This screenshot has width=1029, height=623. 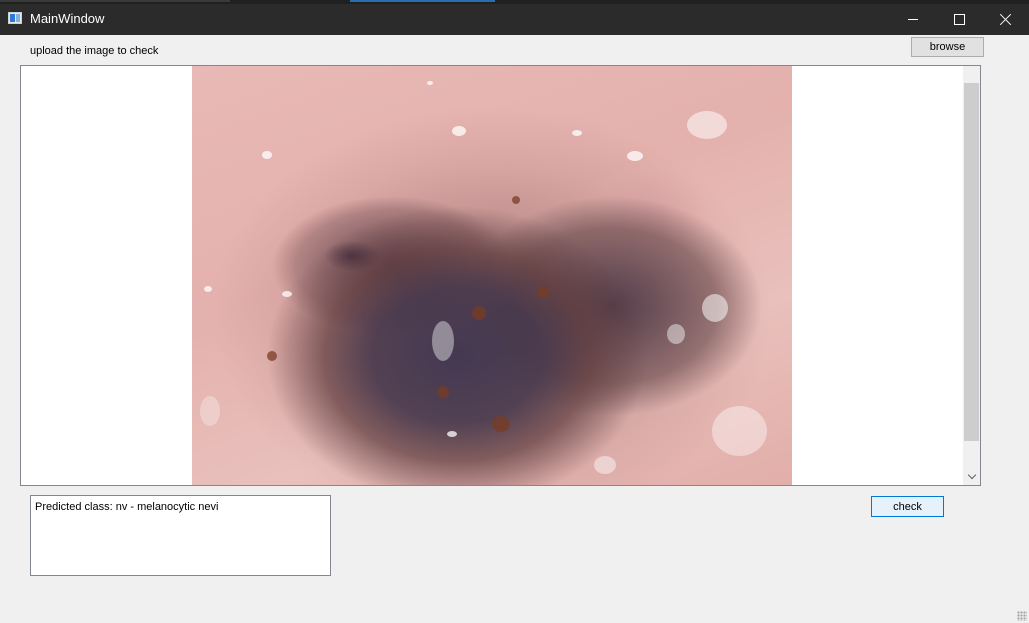 What do you see at coordinates (1022, 616) in the screenshot?
I see `resize-grip-icon` at bounding box center [1022, 616].